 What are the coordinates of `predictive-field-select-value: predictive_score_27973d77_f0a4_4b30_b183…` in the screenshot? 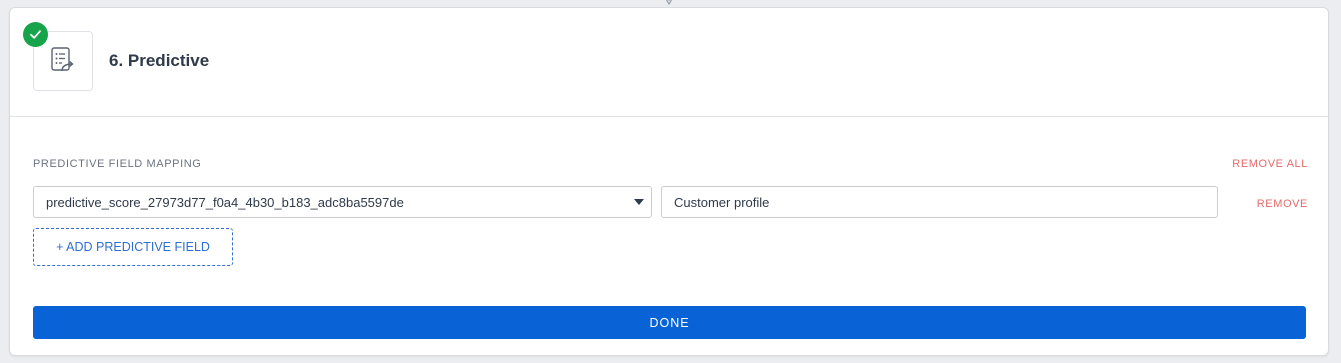 It's located at (225, 202).